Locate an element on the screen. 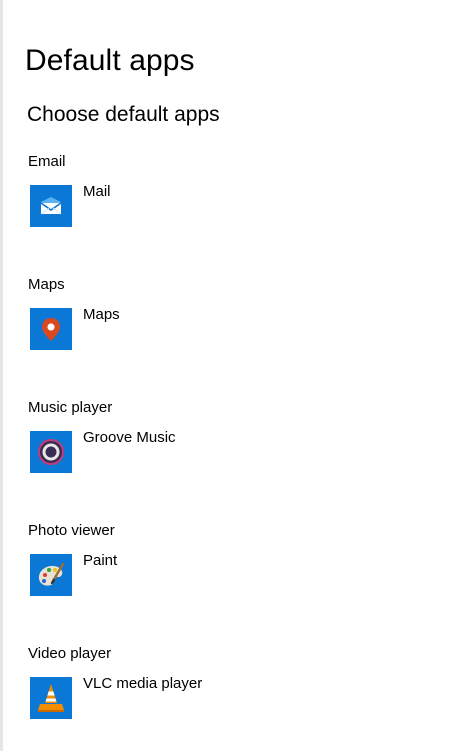 Image resolution: width=474 pixels, height=751 pixels. section-title: Choose default apps is located at coordinates (123, 114).